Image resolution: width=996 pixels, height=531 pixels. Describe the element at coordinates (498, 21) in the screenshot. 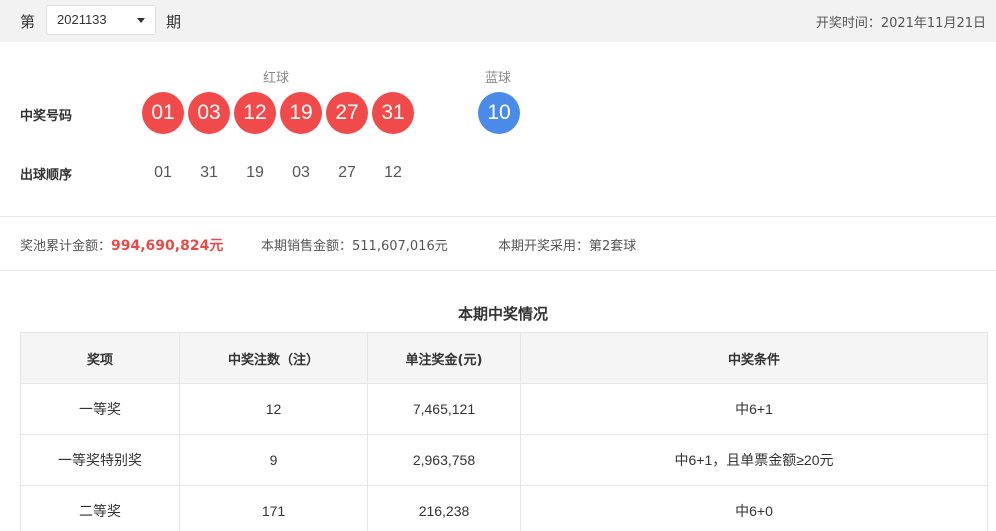

I see `issue-bar: 第 2021133 期 开奖时间：2021年11月21日` at that location.